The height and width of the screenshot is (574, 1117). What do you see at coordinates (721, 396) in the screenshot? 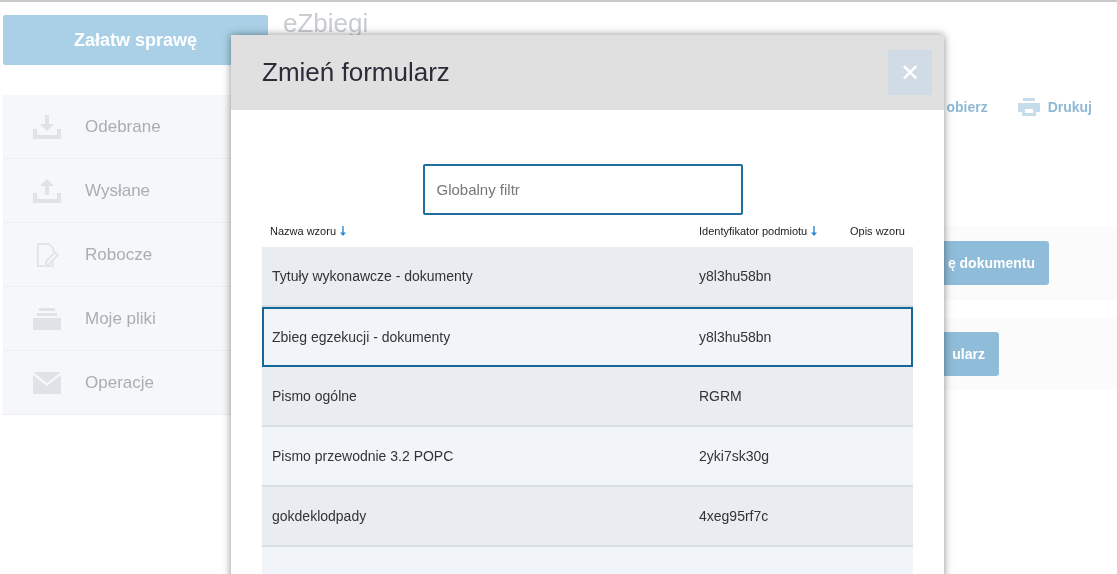
I see `table-cell-text: RGRM` at bounding box center [721, 396].